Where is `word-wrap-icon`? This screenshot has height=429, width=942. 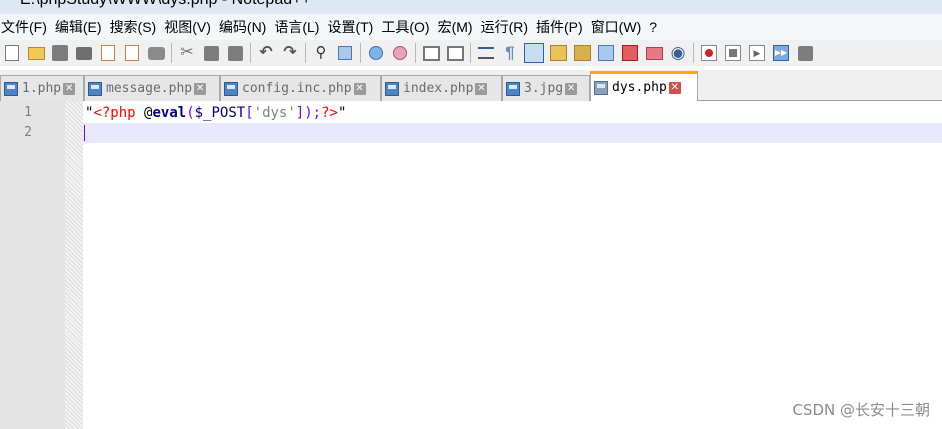
word-wrap-icon is located at coordinates (486, 53).